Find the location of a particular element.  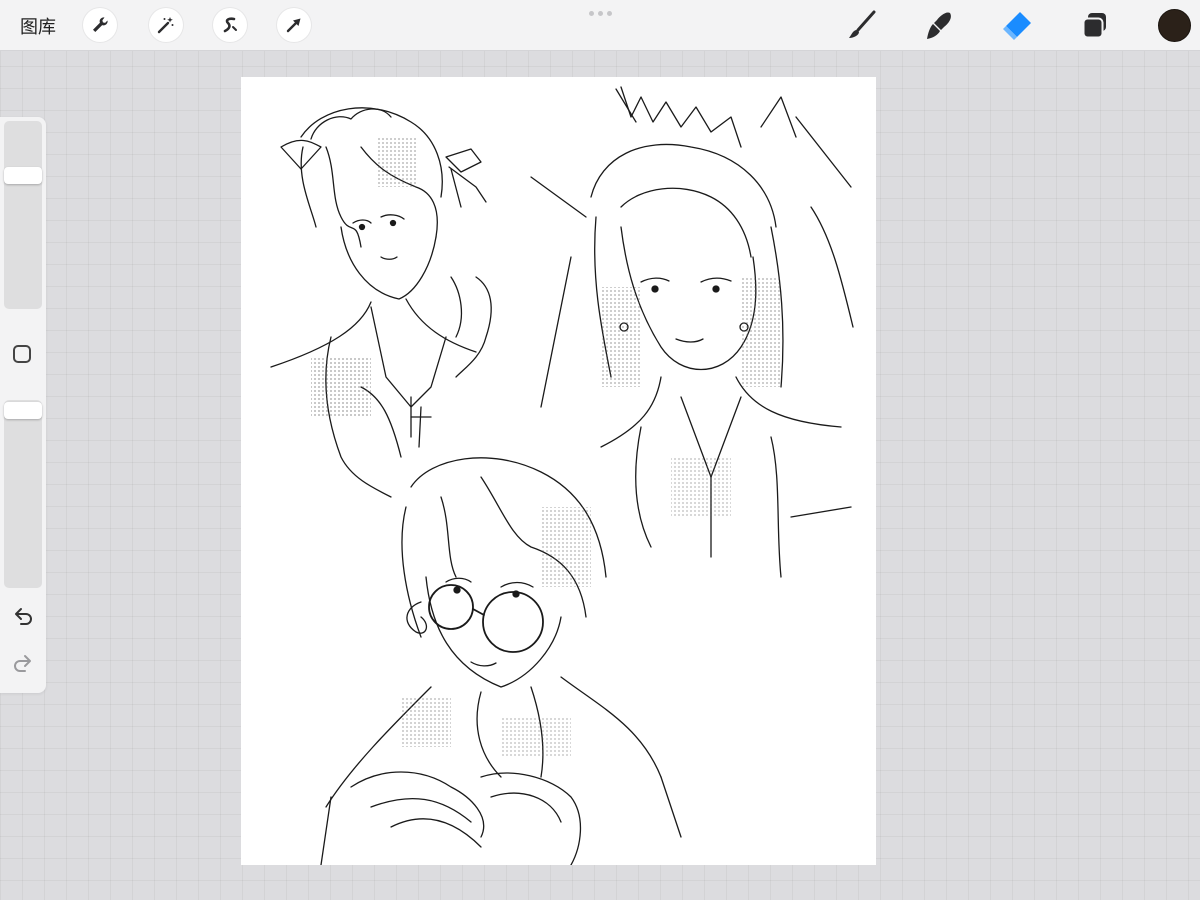

eraser-tool is located at coordinates (1017, 25).